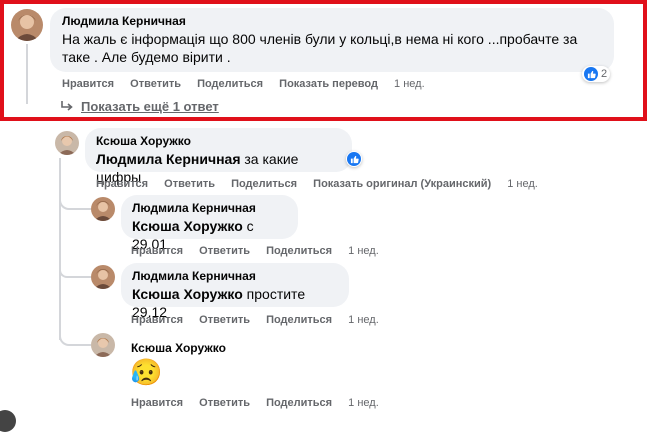 The image size is (647, 432). I want to click on translate-button: Показать перевод, so click(328, 84).